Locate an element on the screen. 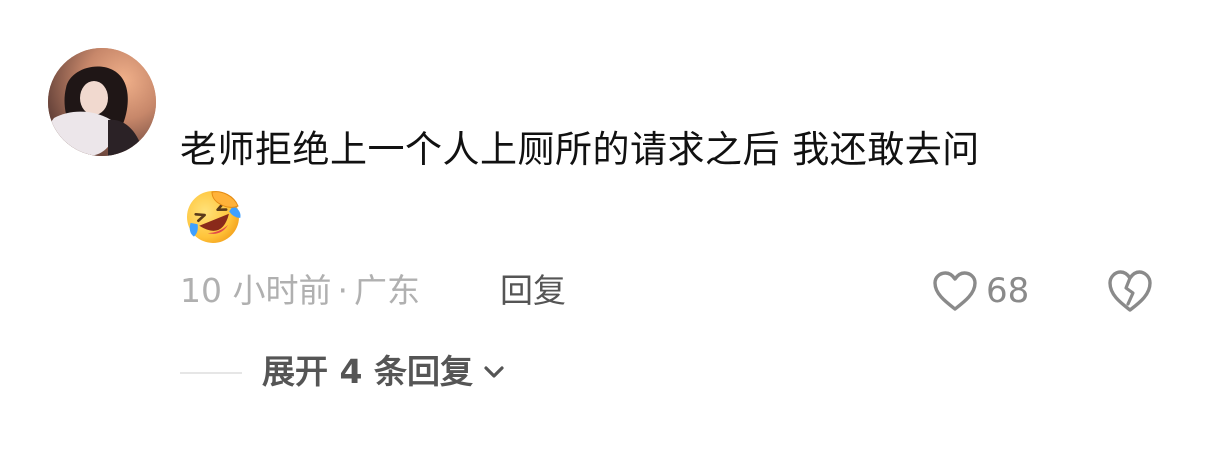 The image size is (1206, 449). expand-replies-label: 展开 4 条回复 is located at coordinates (367, 371).